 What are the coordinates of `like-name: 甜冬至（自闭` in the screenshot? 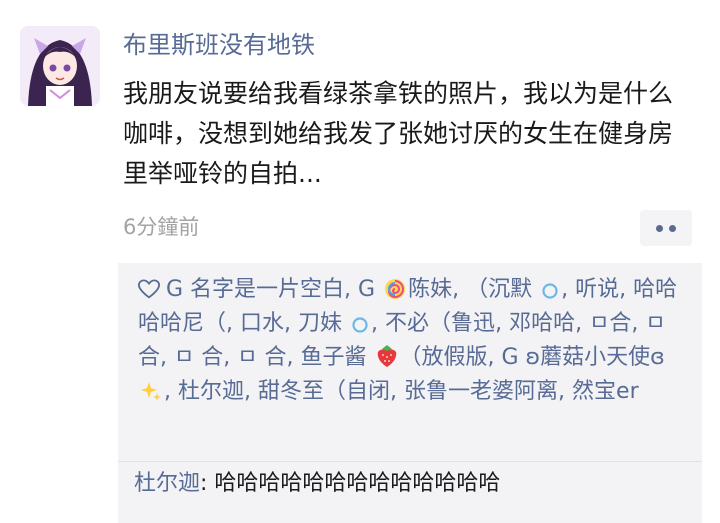 It's located at (324, 391).